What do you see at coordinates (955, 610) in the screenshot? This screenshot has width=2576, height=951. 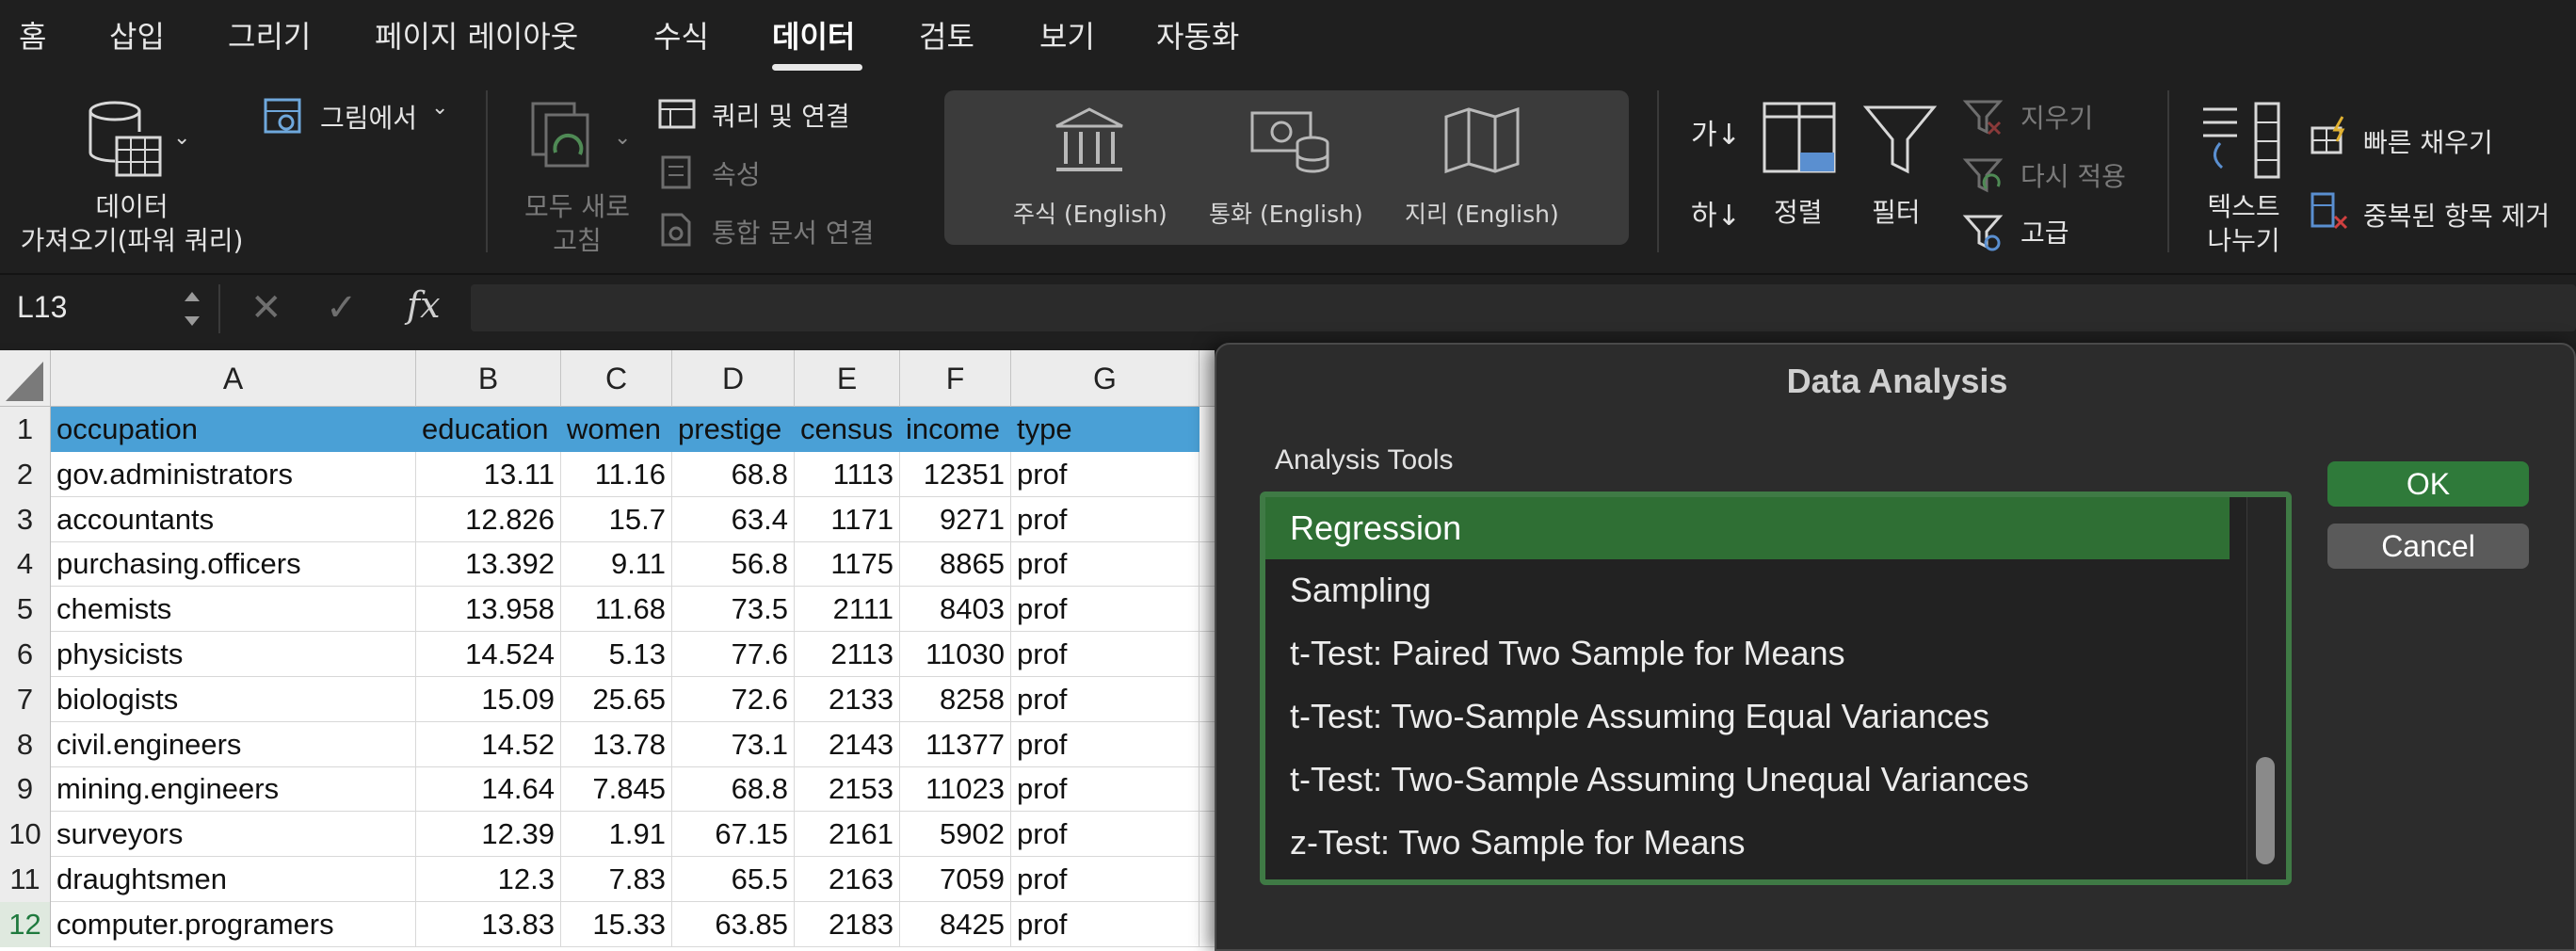 I see `cell-f: 8403` at bounding box center [955, 610].